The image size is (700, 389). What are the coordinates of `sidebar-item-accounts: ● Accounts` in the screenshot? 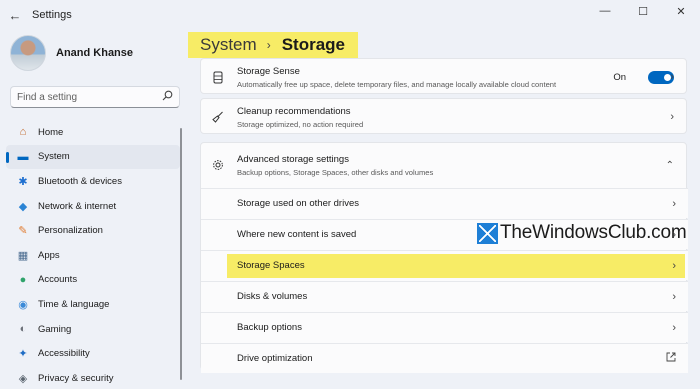 It's located at (93, 280).